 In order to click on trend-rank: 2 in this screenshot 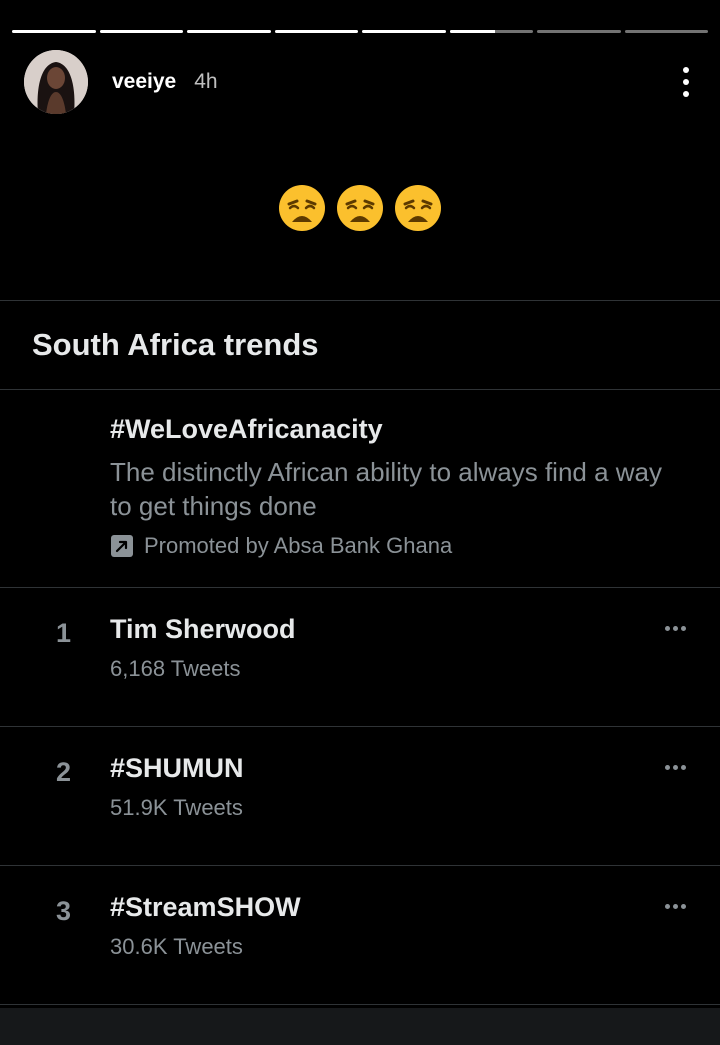, I will do `click(64, 772)`.